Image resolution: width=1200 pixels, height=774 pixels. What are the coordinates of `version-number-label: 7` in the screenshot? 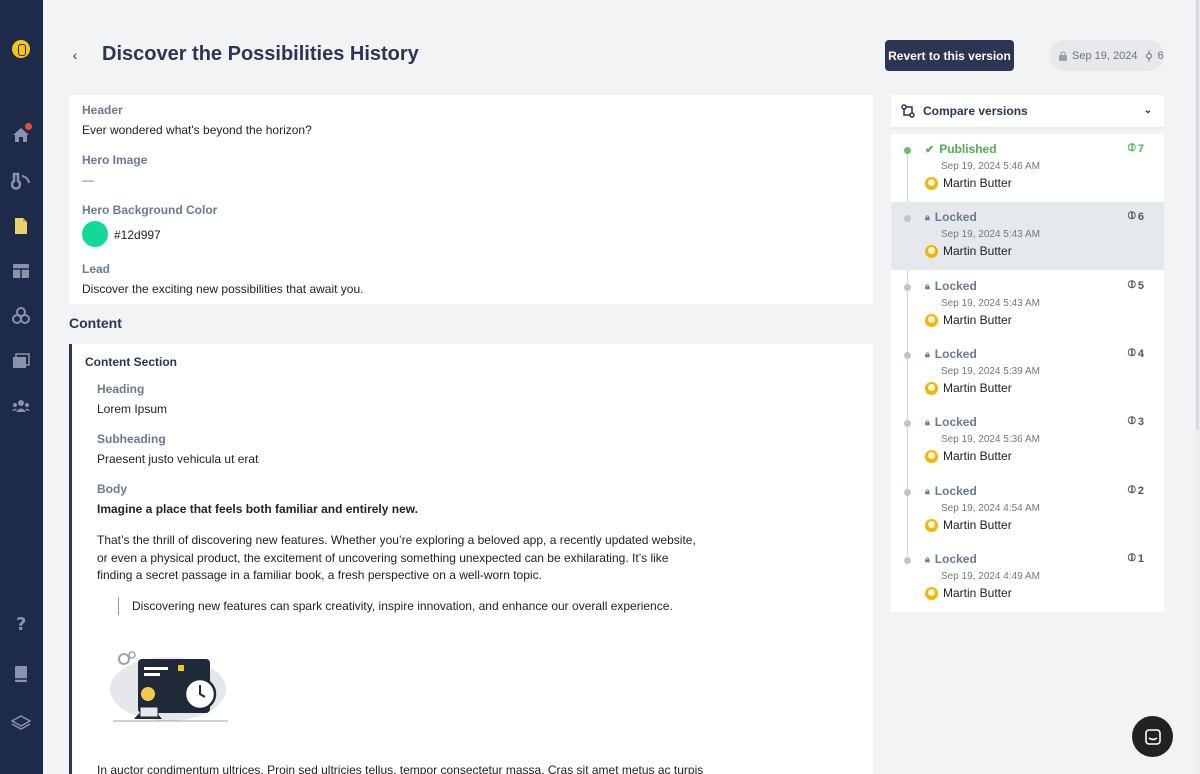 It's located at (1140, 148).